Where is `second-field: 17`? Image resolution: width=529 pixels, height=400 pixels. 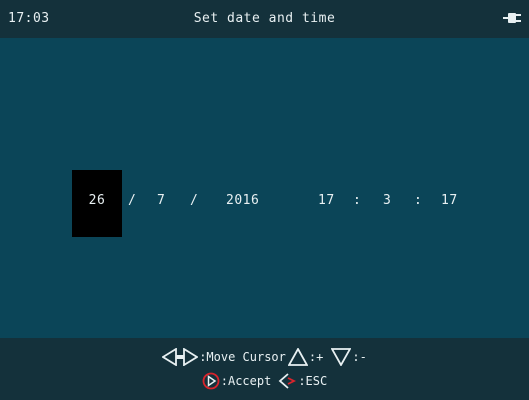 second-field: 17 is located at coordinates (449, 200).